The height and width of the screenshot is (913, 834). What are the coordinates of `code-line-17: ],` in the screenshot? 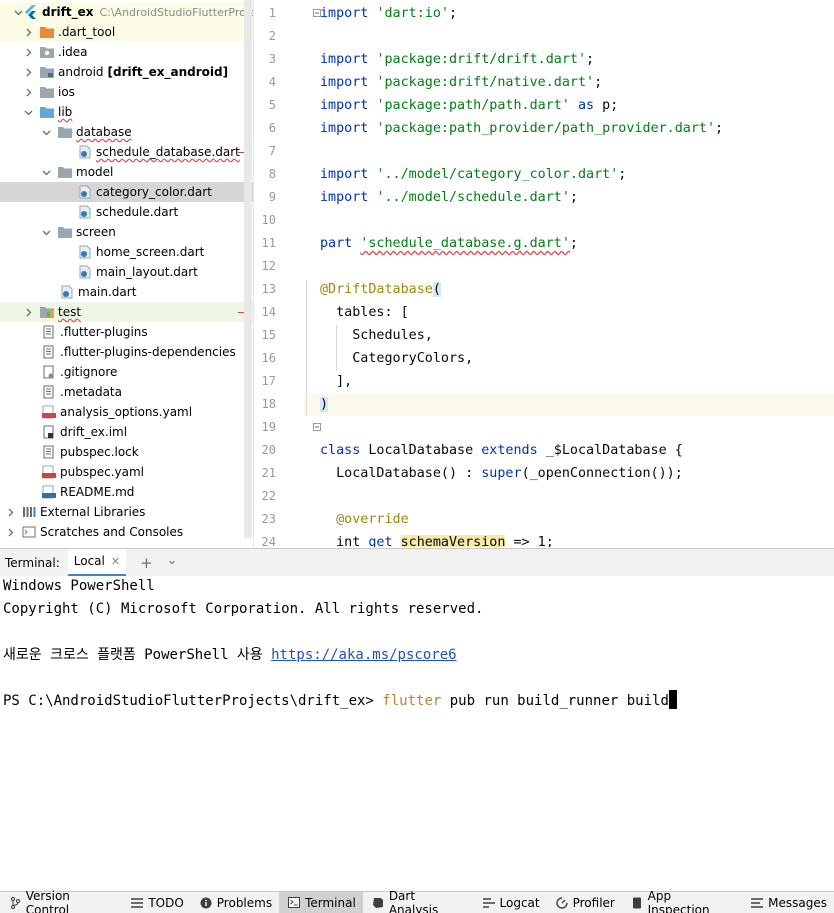 It's located at (336, 381).